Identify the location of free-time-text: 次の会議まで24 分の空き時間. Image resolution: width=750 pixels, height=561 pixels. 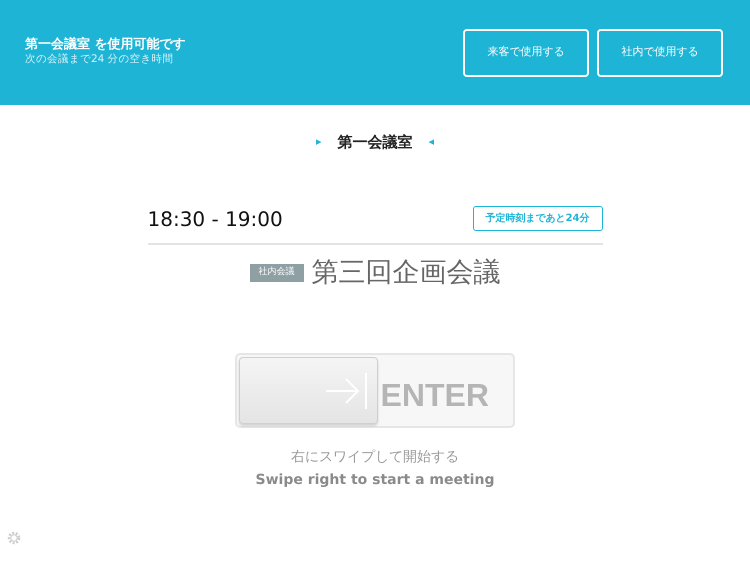
(100, 60).